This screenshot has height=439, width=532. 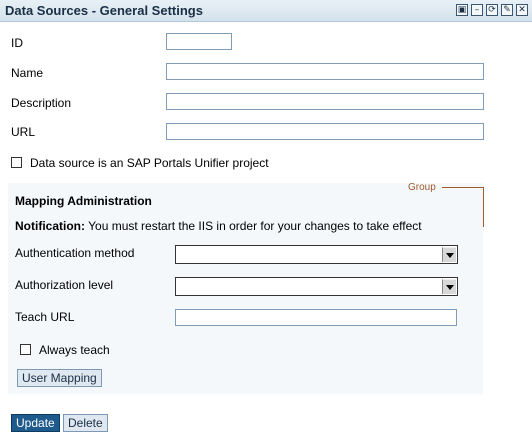 What do you see at coordinates (316, 254) in the screenshot?
I see `auth-method-select` at bounding box center [316, 254].